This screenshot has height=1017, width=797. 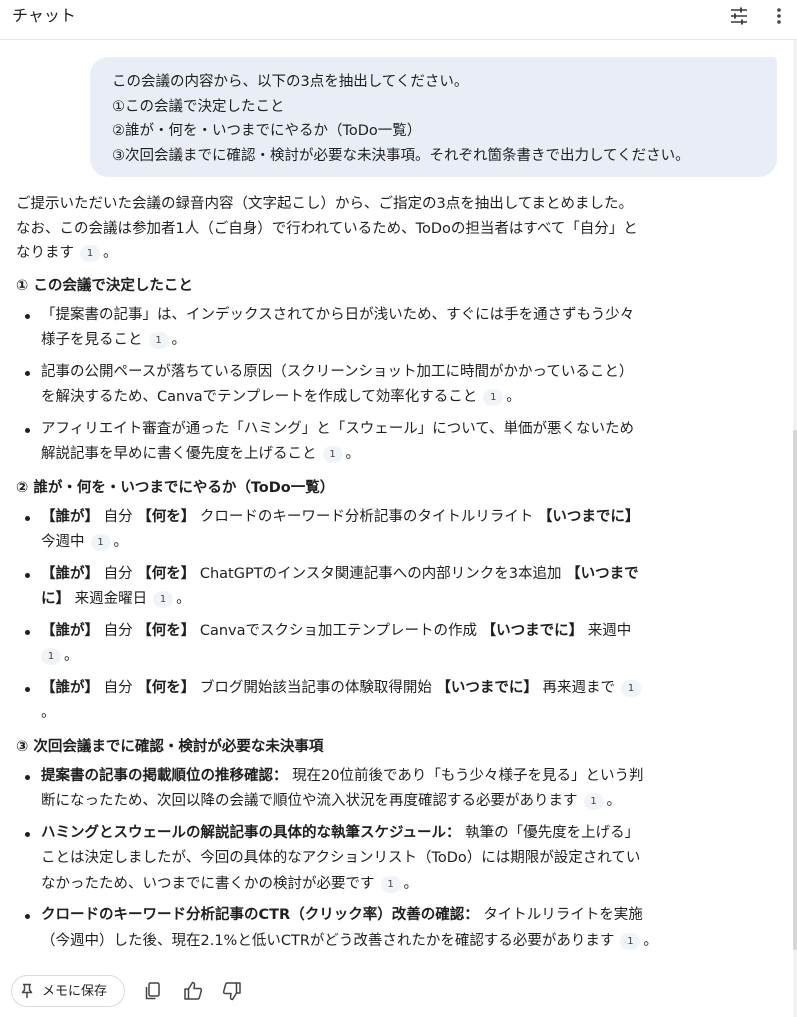 I want to click on top-bar: チャット, so click(x=398, y=20).